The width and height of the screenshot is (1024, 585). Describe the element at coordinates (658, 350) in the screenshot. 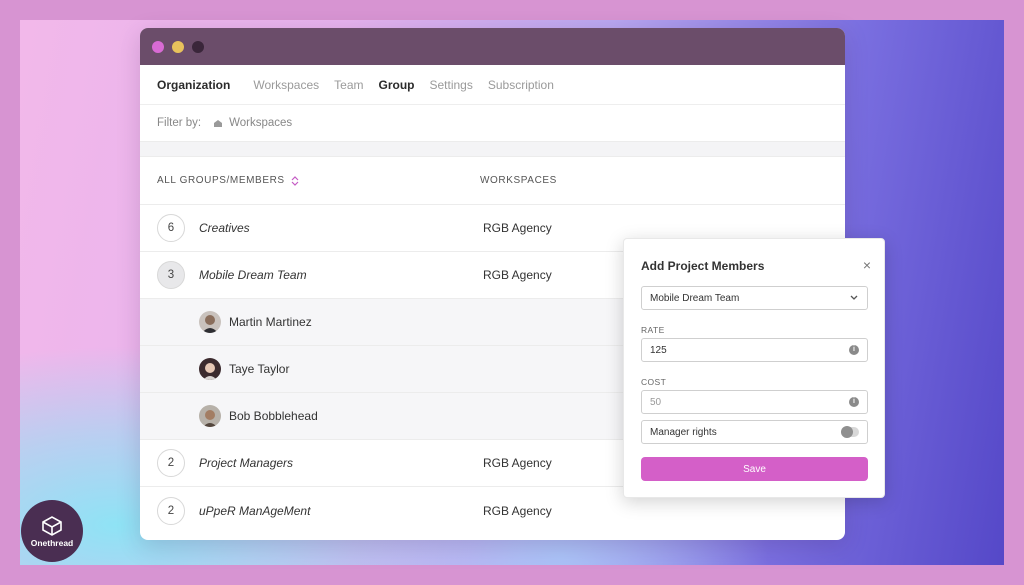

I see `rate-value: 125` at that location.